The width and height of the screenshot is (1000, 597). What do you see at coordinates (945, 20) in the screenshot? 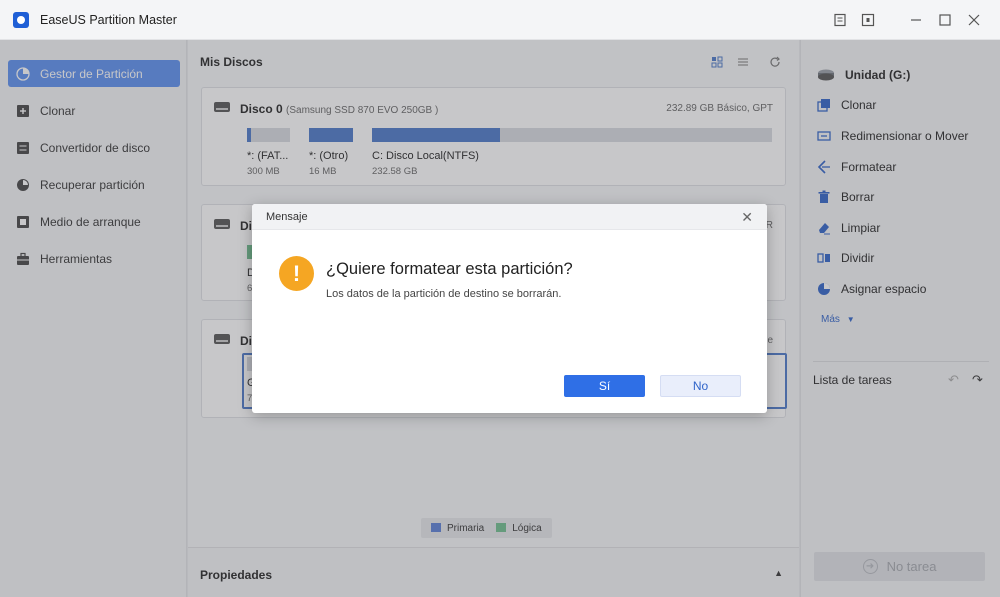
I see `maximize-icon` at bounding box center [945, 20].